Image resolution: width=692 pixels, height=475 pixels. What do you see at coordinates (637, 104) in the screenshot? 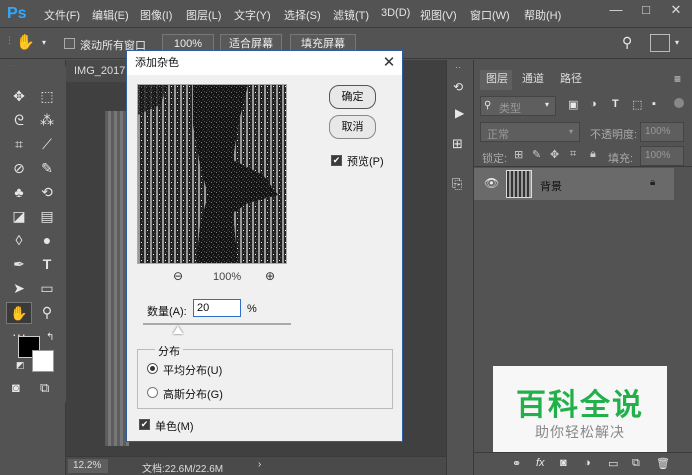
I see `filter-shape-icon: ⬚` at bounding box center [637, 104].